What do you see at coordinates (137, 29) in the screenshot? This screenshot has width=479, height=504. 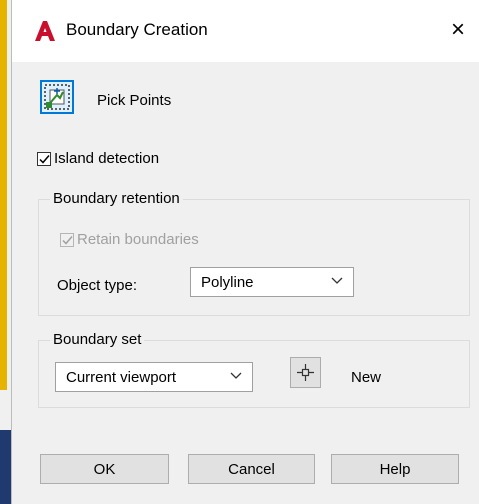 I see `dialog-title: Boundary Creation` at bounding box center [137, 29].